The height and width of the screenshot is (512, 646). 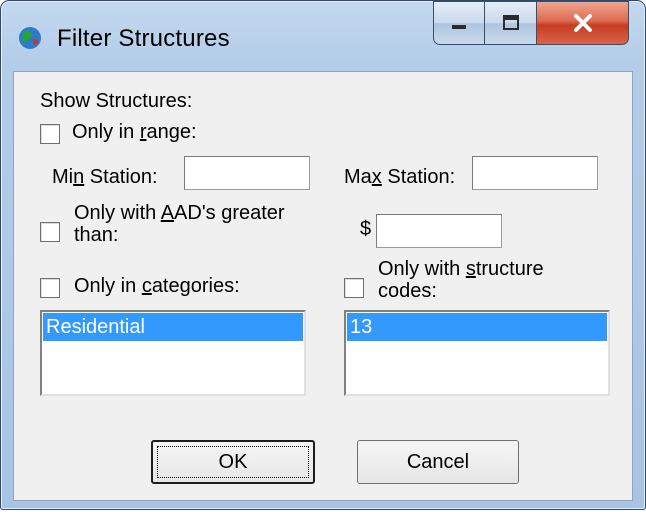 What do you see at coordinates (459, 27) in the screenshot?
I see `minimize-icon` at bounding box center [459, 27].